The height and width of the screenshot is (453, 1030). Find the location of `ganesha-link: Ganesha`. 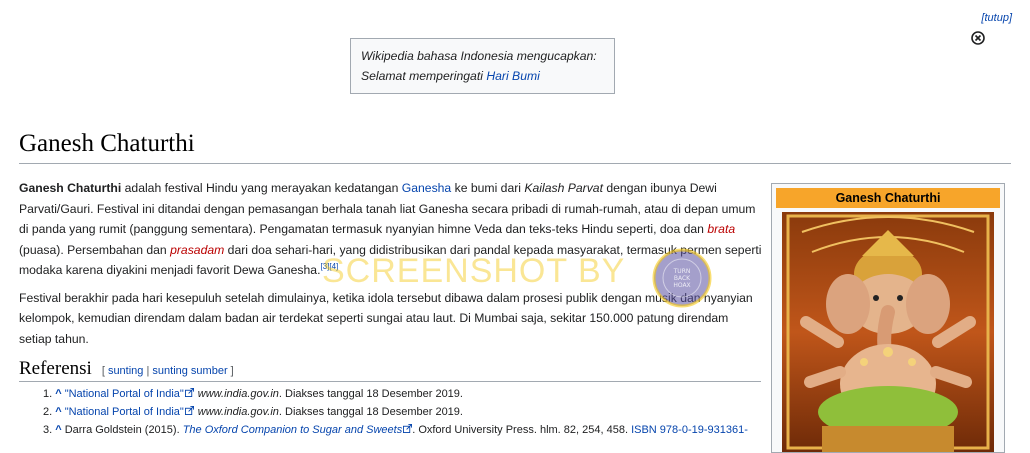

ganesha-link: Ganesha is located at coordinates (426, 188).